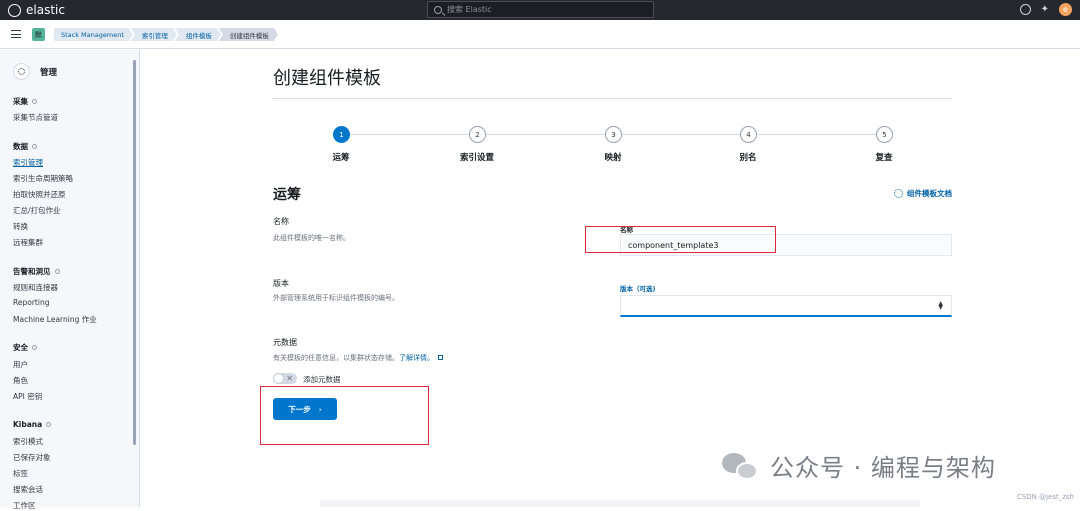 This screenshot has height=511, width=1080. What do you see at coordinates (416, 358) in the screenshot?
I see `learn-more-link: 了解详情。` at bounding box center [416, 358].